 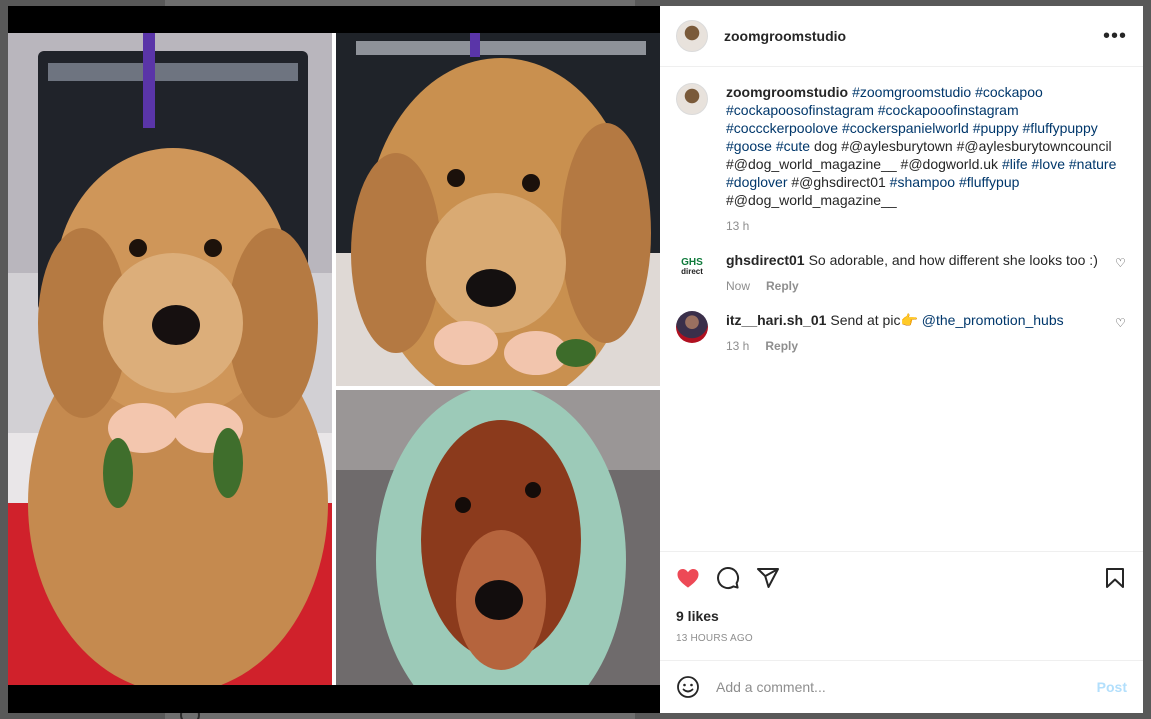 I want to click on comment-username: ghsdirect01, so click(x=765, y=260).